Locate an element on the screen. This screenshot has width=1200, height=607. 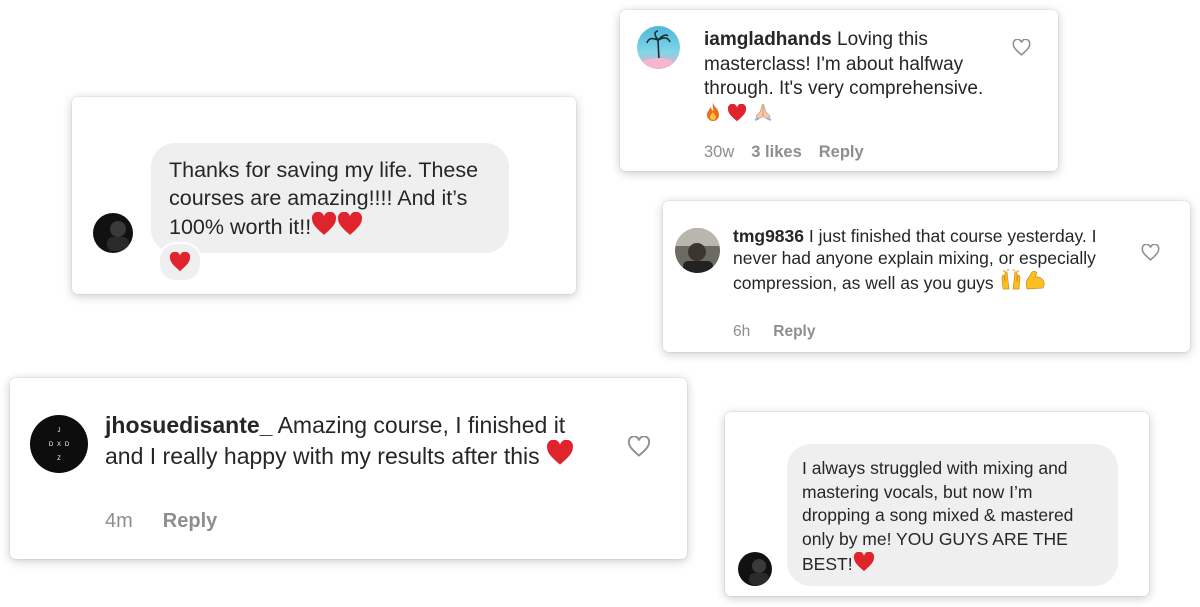
comment-meta: 30w 3 likes Reply is located at coordinates (784, 152).